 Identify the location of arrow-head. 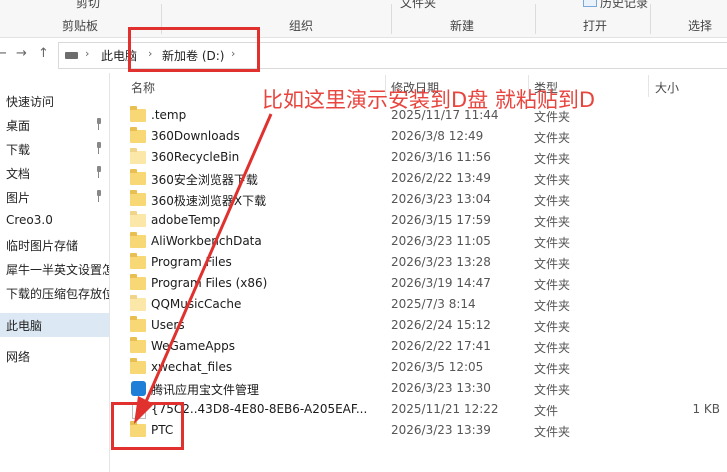
(144, 410).